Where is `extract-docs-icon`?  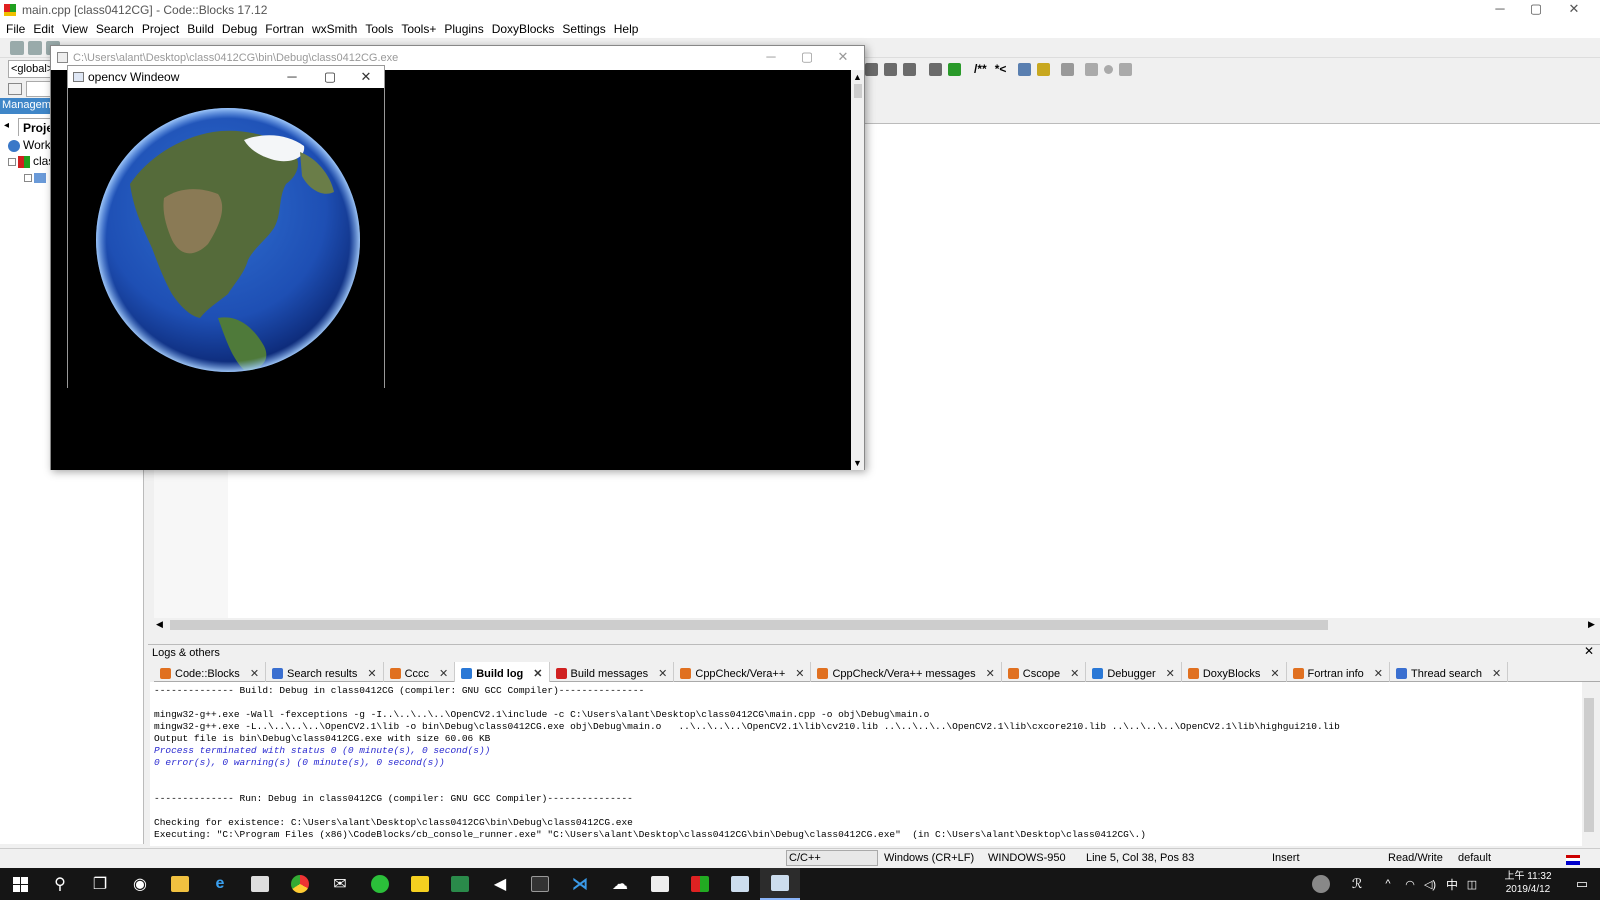
extract-docs-icon is located at coordinates (954, 69).